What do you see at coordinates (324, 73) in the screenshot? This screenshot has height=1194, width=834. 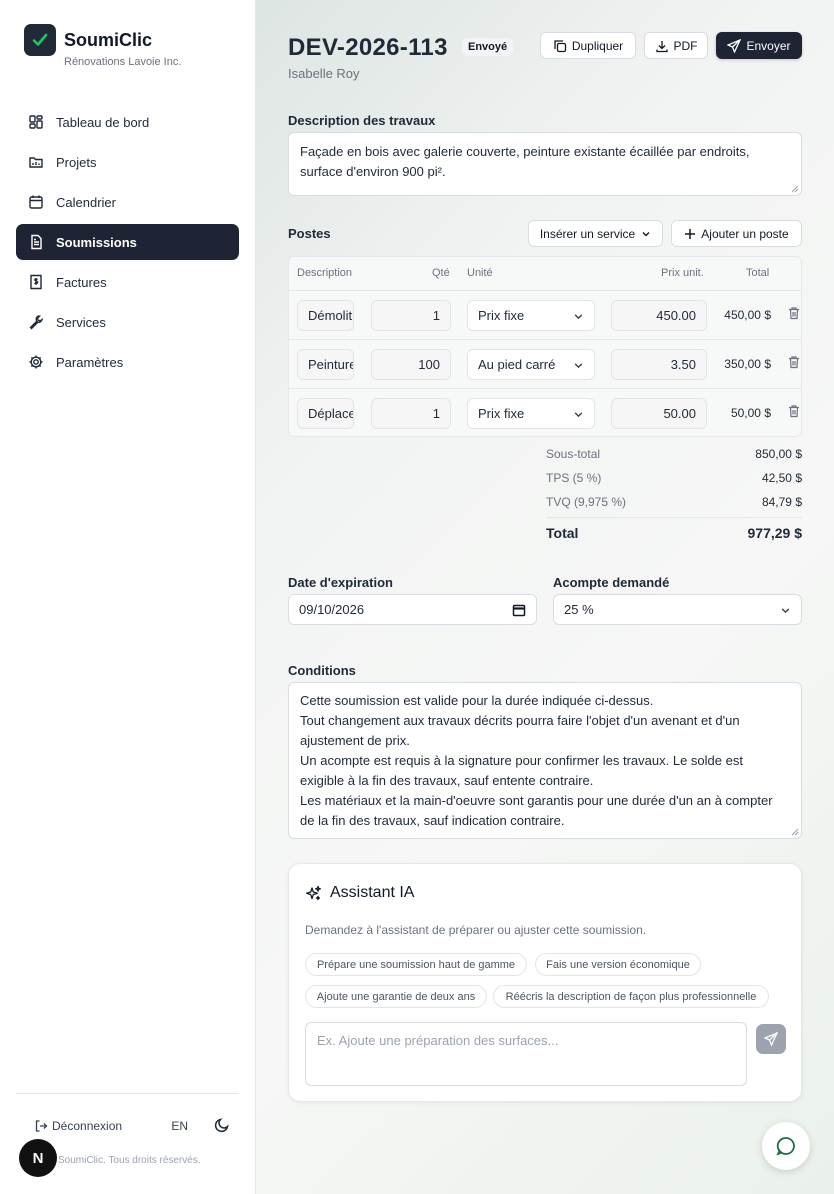 I see `client-name: Isabelle Roy` at bounding box center [324, 73].